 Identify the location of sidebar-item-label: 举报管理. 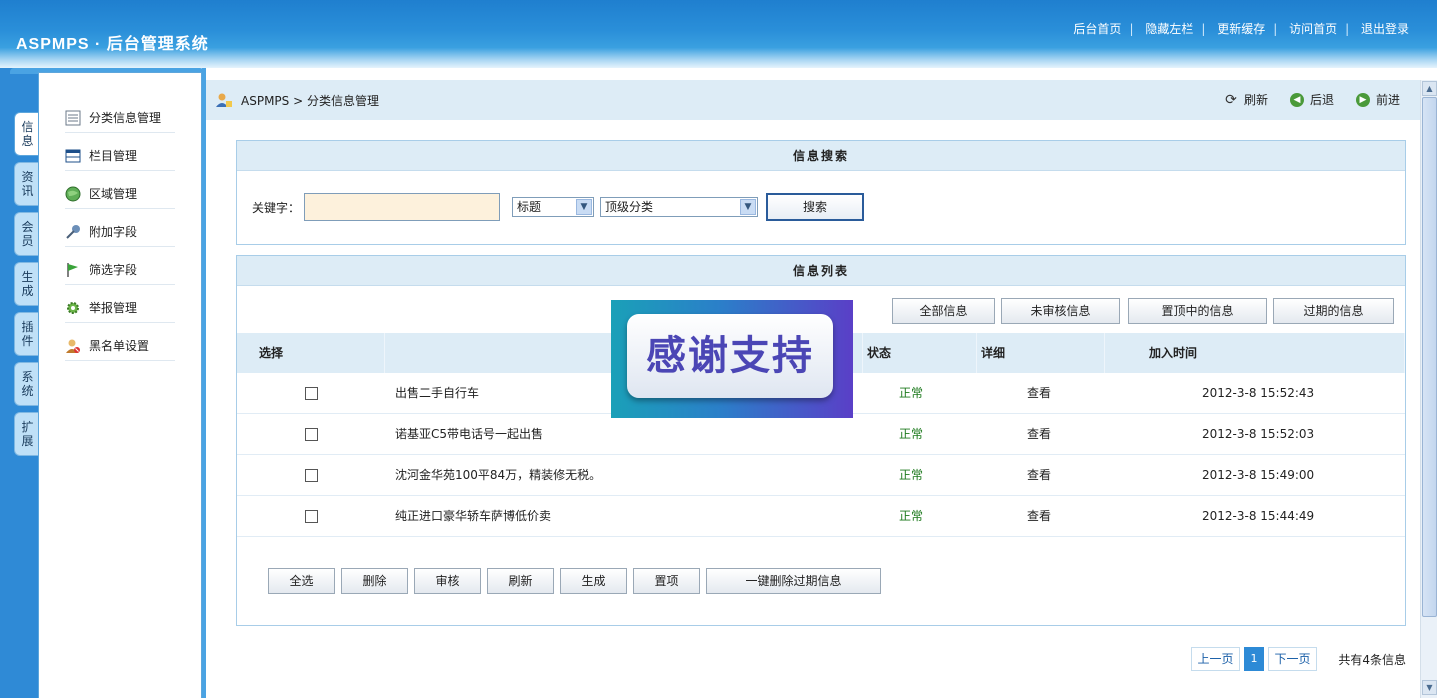
(113, 308).